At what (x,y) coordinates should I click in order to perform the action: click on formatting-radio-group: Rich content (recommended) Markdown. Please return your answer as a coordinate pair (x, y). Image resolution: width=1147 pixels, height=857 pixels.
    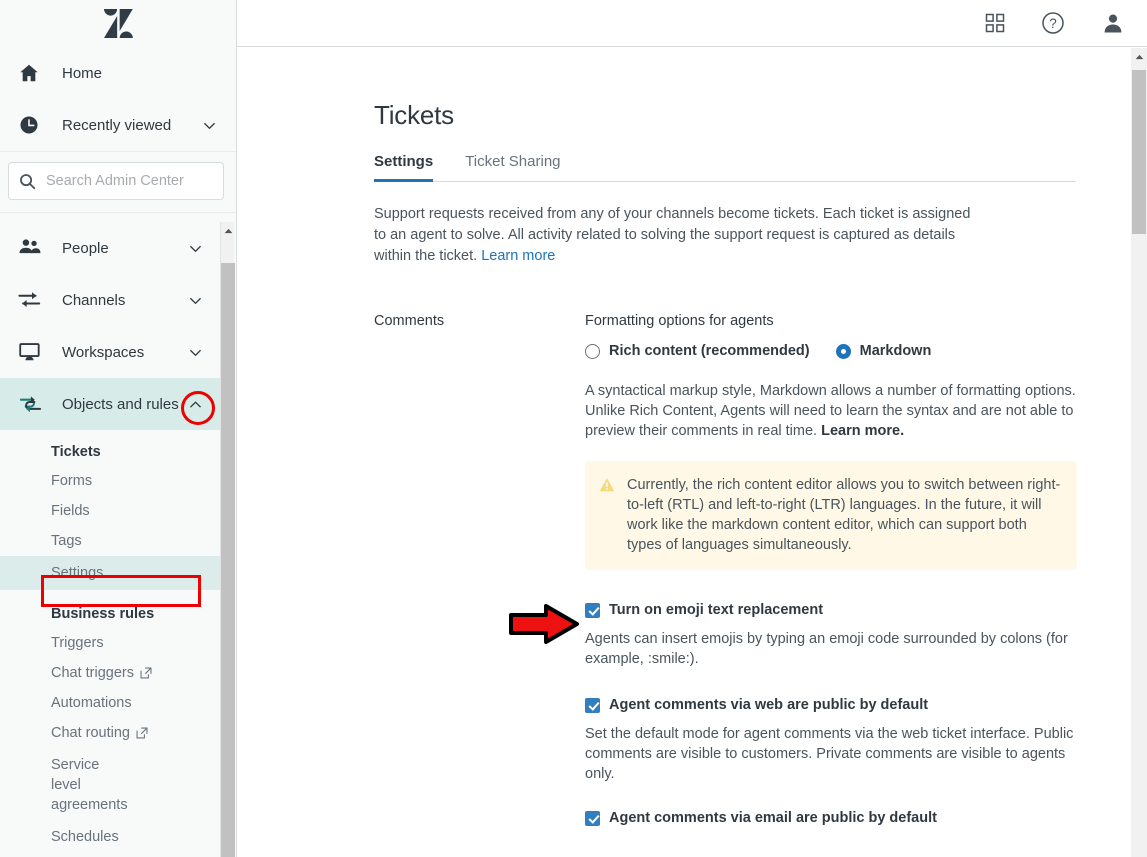
    Looking at the image, I should click on (841, 351).